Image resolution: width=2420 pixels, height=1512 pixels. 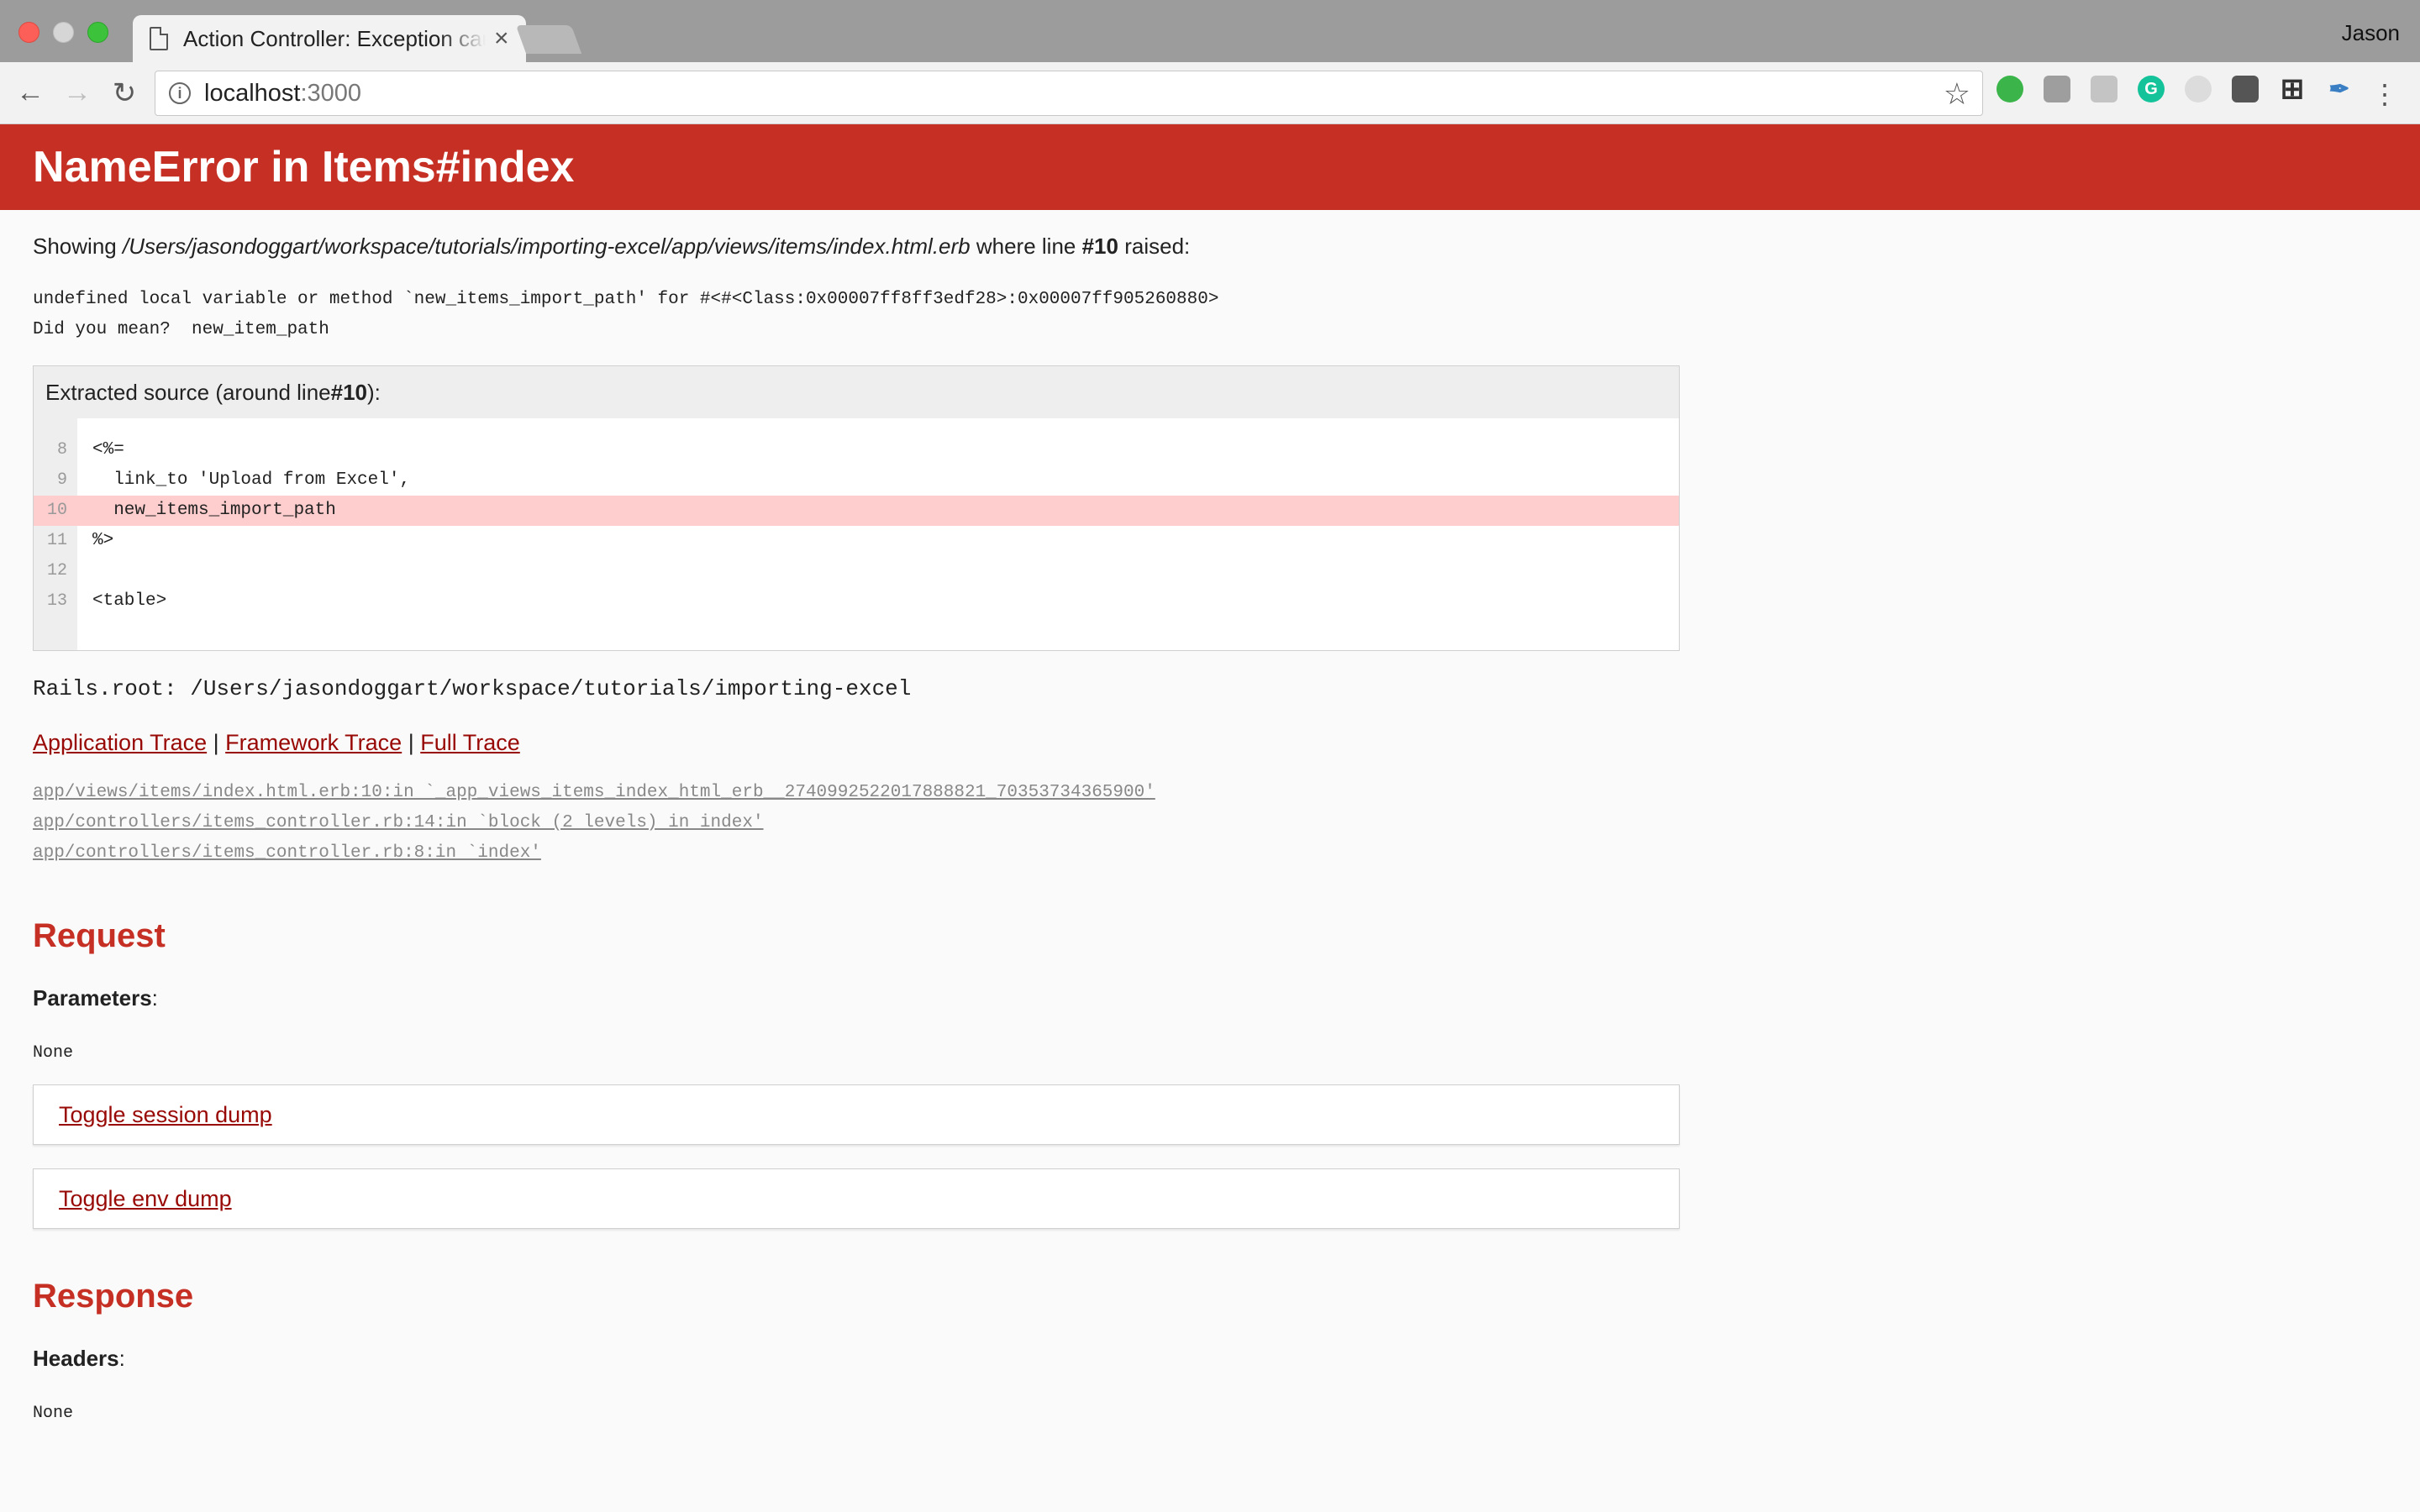 I want to click on application-trace-link: Application Trace, so click(x=120, y=742).